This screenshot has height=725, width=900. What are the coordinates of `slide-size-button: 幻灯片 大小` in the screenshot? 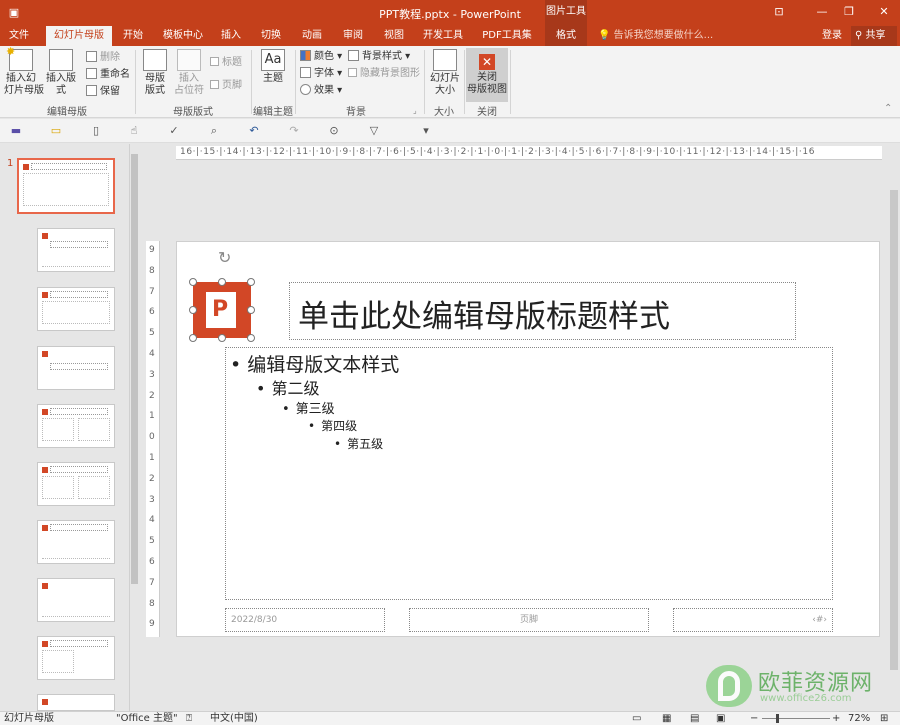 It's located at (445, 73).